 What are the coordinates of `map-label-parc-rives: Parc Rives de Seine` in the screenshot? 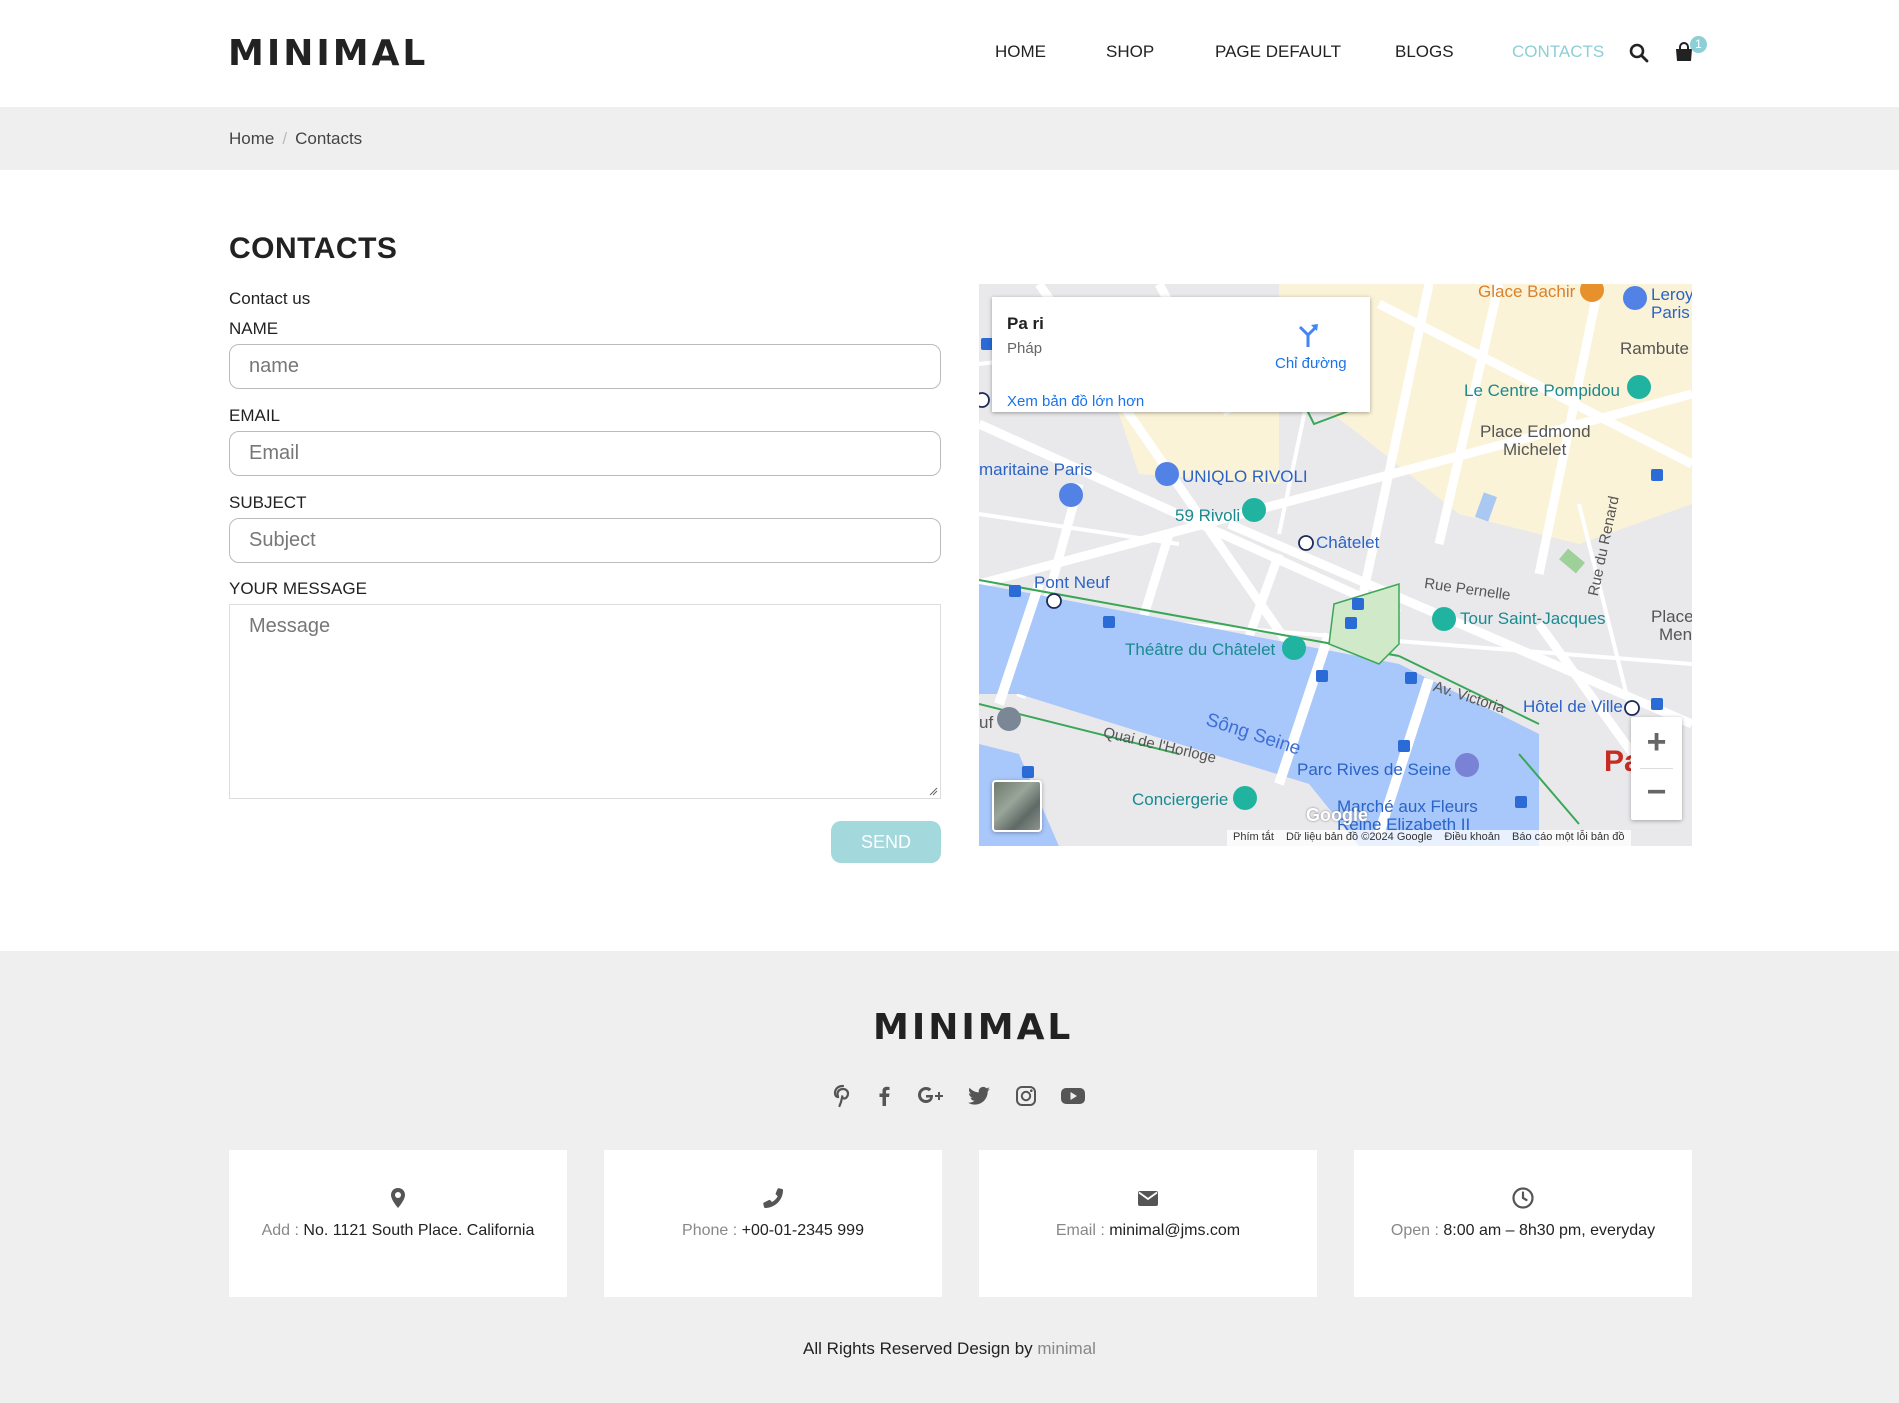 It's located at (1374, 769).